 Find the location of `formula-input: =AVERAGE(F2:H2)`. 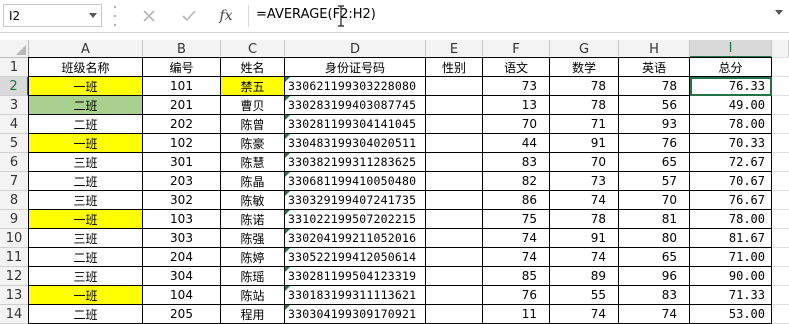

formula-input: =AVERAGE(F2:H2) is located at coordinates (316, 14).